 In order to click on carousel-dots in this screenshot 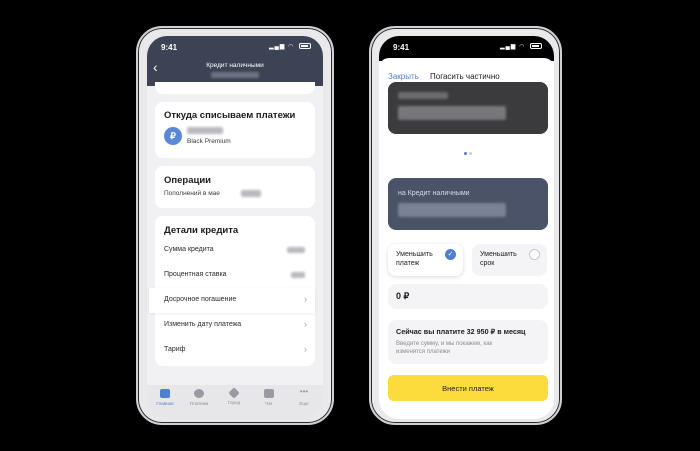, I will do `click(468, 151)`.